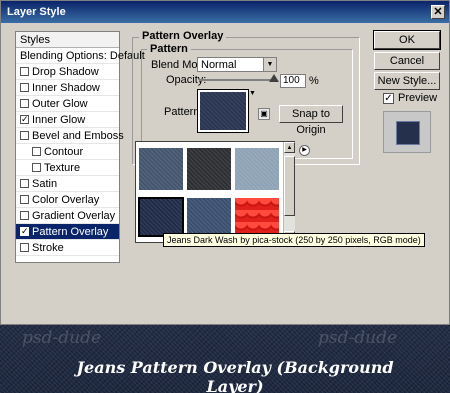 The image size is (450, 393). I want to click on styles-item-label: Inner Glow, so click(59, 120).